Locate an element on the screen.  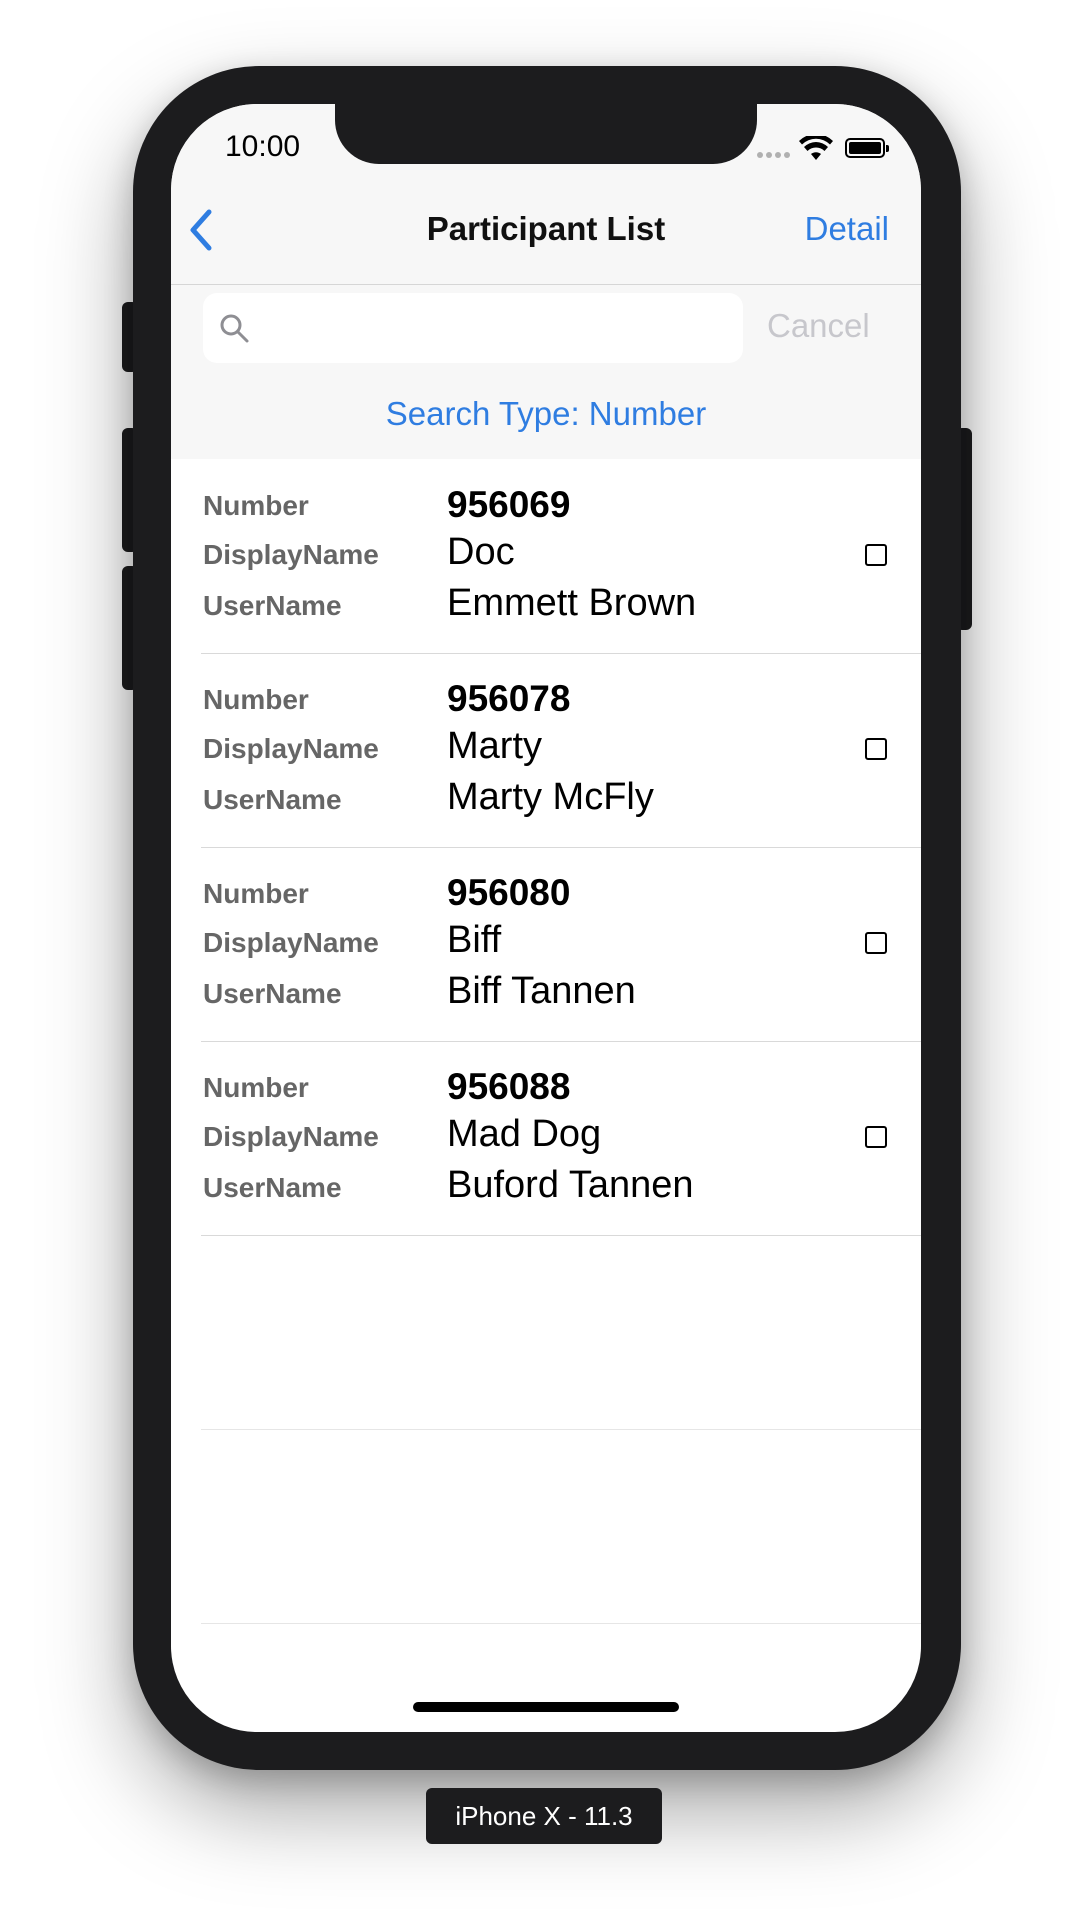
search-bar: Cancel Search Type: Number is located at coordinates (546, 372).